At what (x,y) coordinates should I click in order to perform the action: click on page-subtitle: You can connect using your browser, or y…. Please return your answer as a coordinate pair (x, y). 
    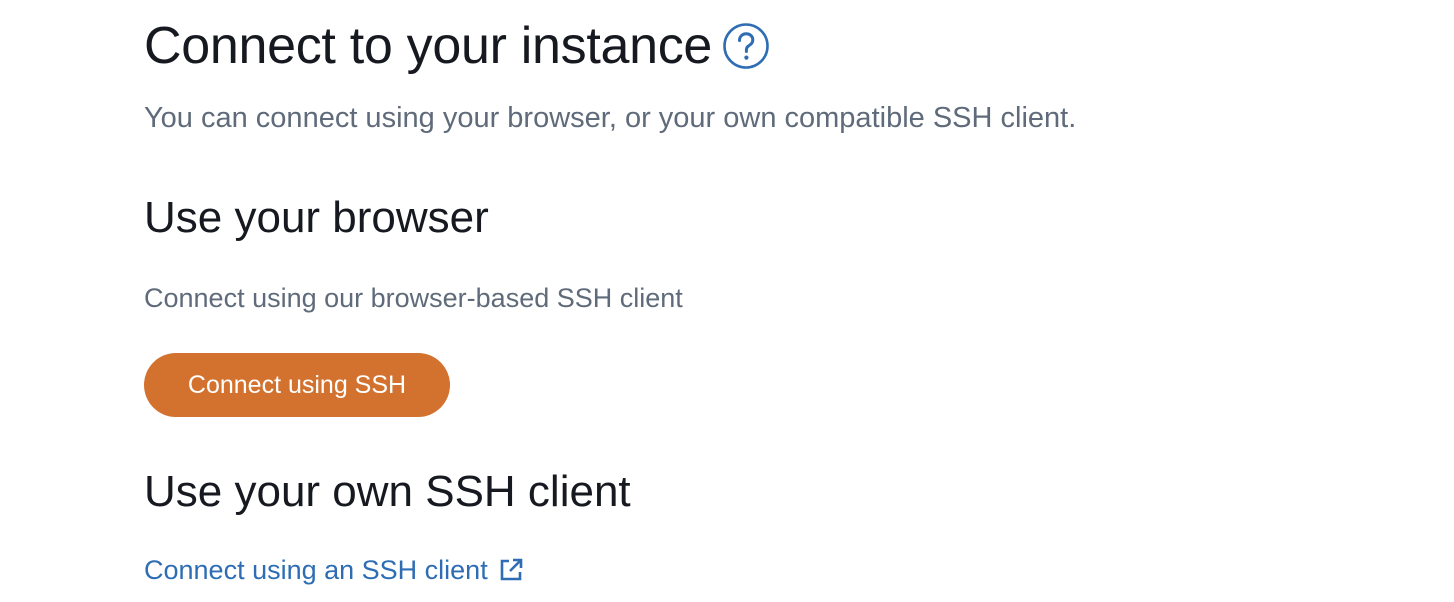
    Looking at the image, I should click on (610, 118).